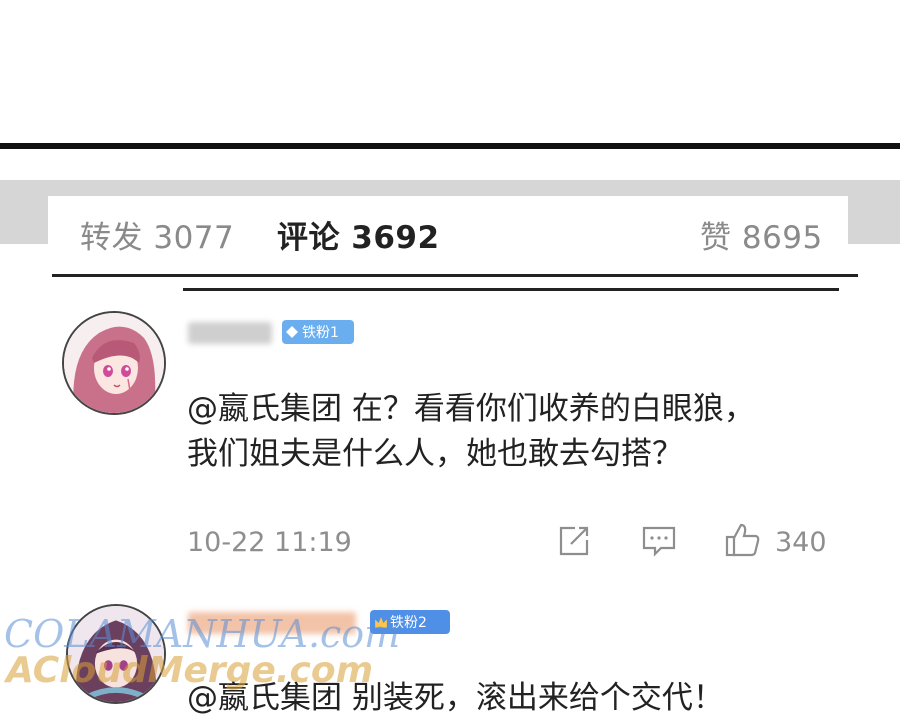 This screenshot has height=721, width=900. I want to click on likes-count-tab: 赞 8695, so click(761, 234).